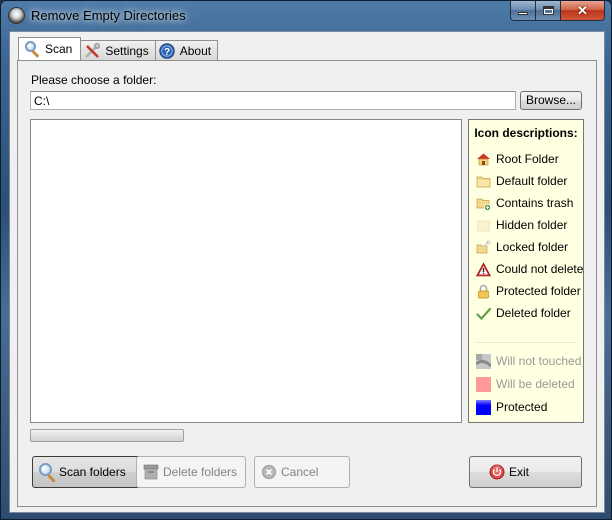 The height and width of the screenshot is (520, 612). I want to click on delete-folders-button: Delete folders, so click(191, 472).